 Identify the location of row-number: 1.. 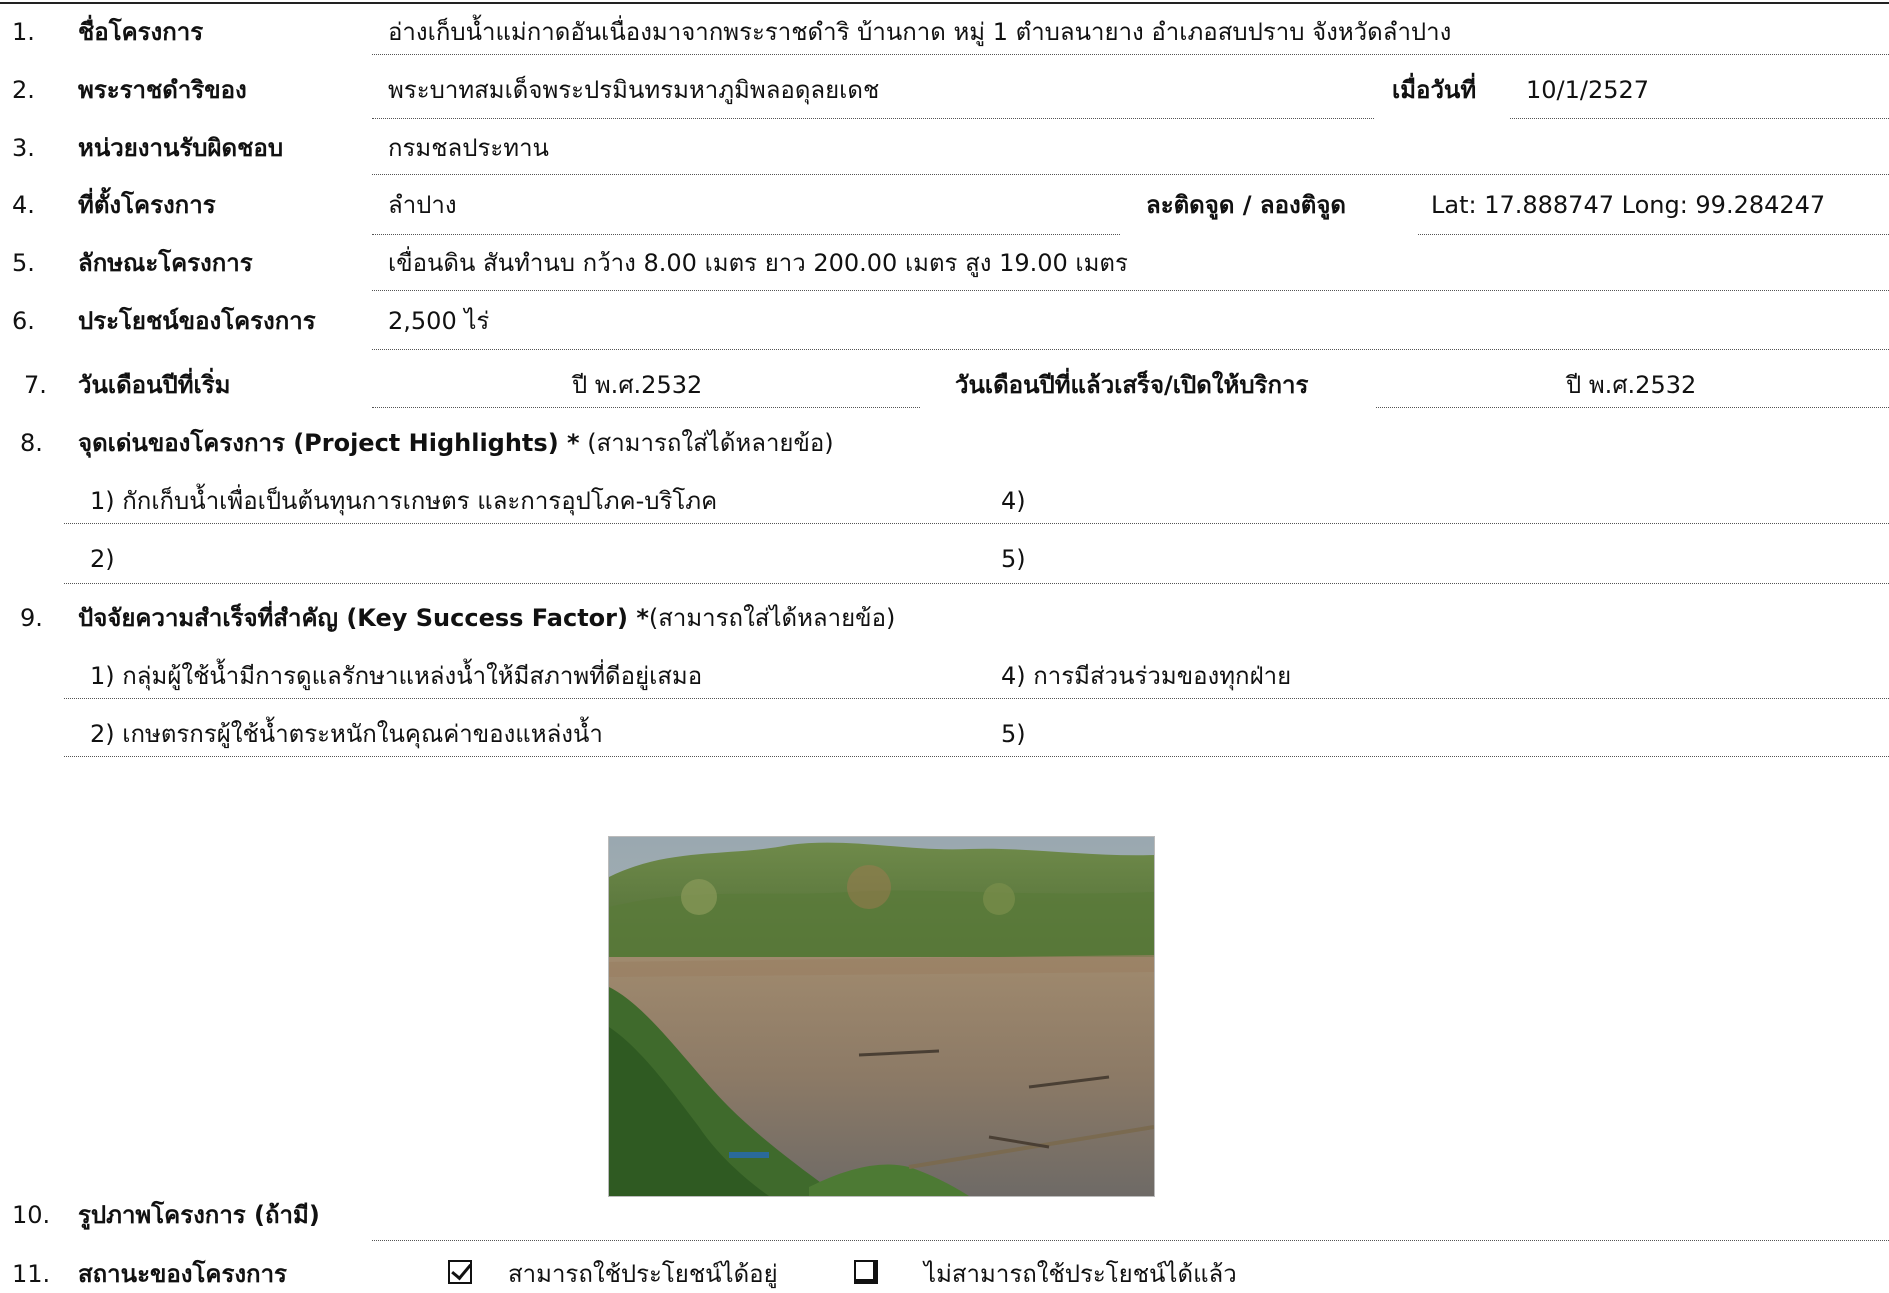
(23, 32).